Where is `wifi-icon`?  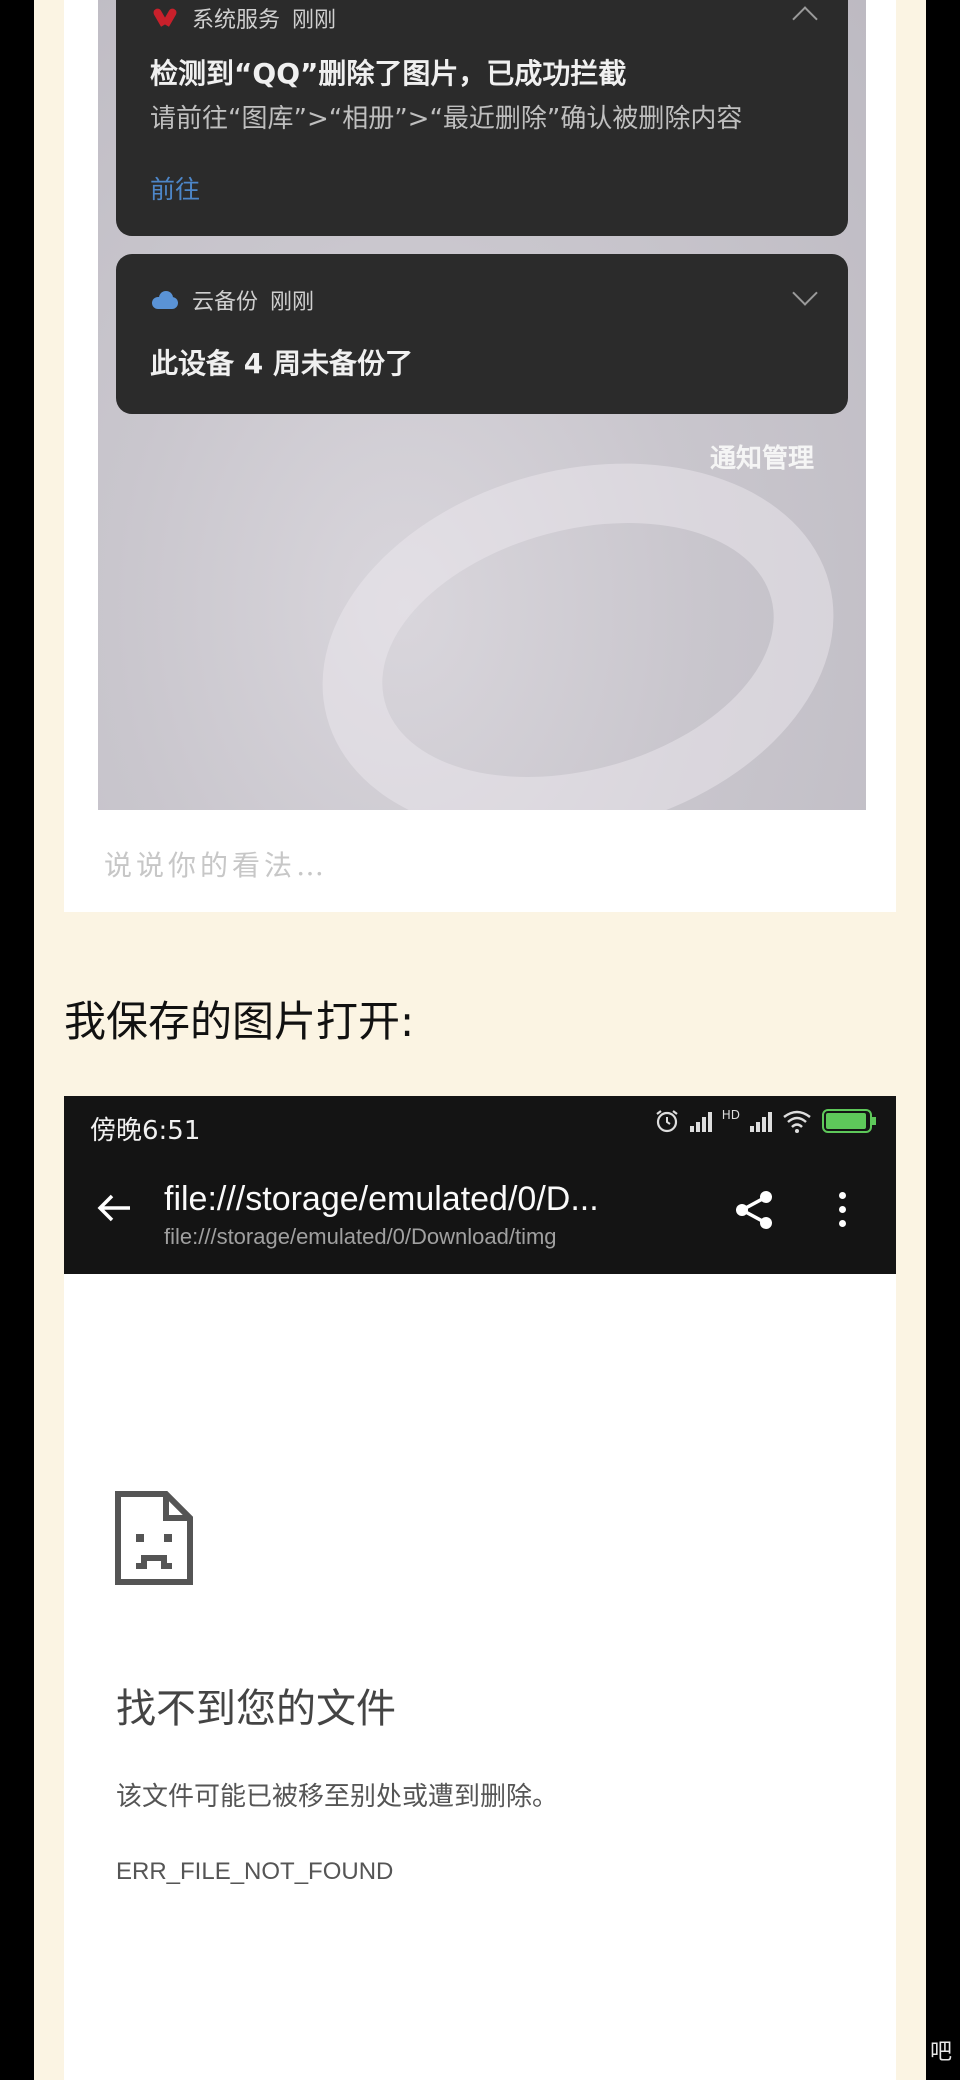
wifi-icon is located at coordinates (797, 1121).